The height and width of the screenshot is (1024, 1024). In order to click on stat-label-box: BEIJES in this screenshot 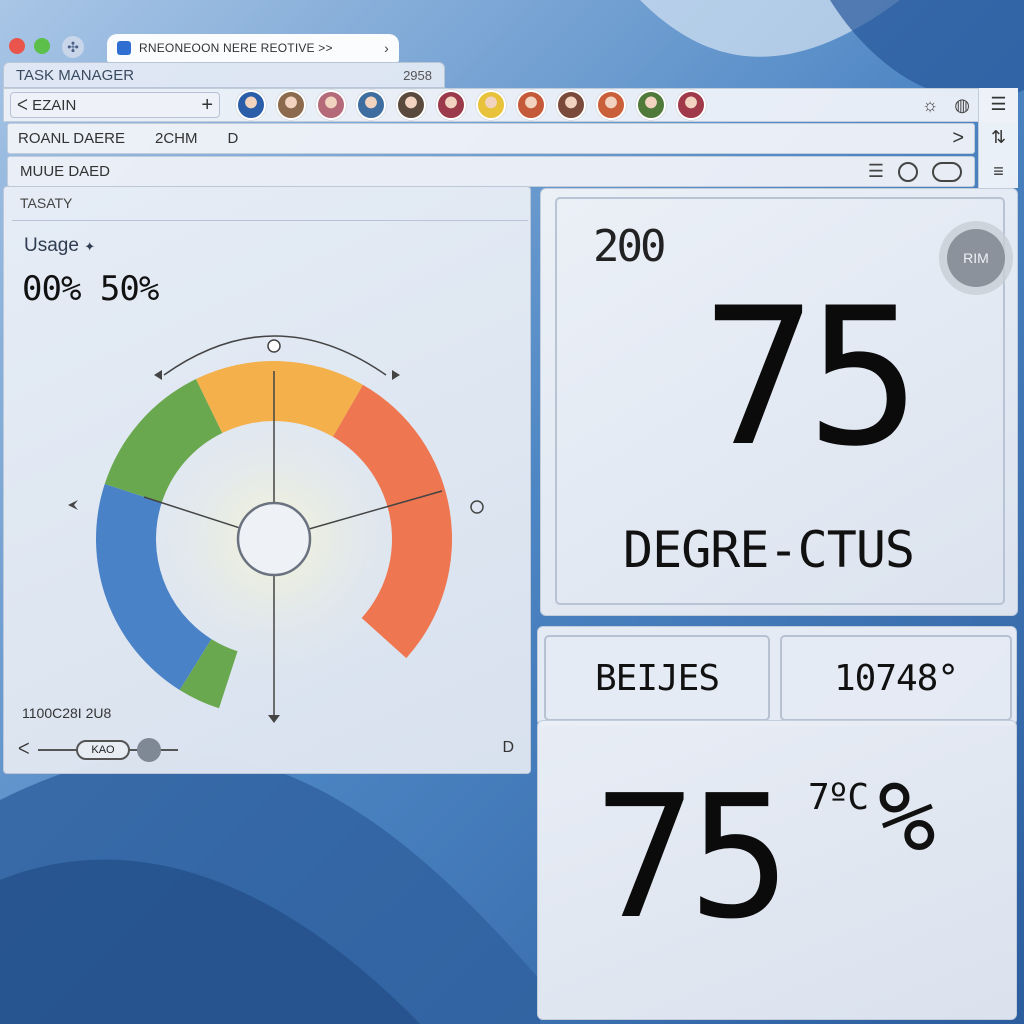, I will do `click(657, 678)`.